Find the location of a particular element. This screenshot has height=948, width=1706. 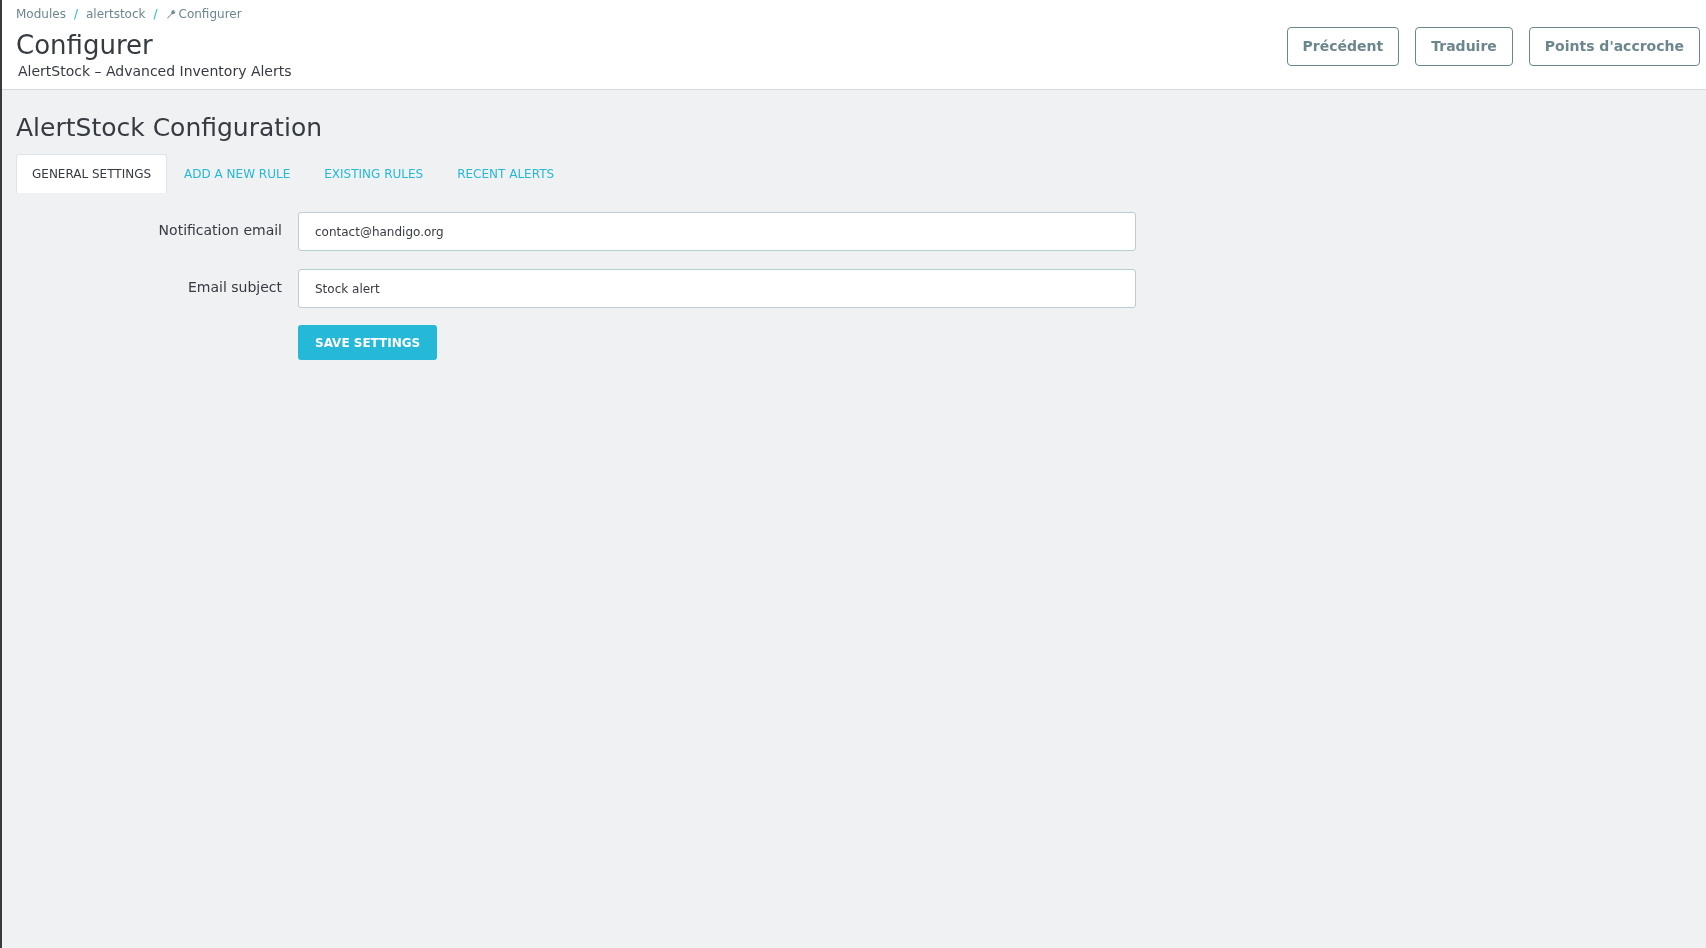

breadcrumb-link: Configurer is located at coordinates (203, 14).